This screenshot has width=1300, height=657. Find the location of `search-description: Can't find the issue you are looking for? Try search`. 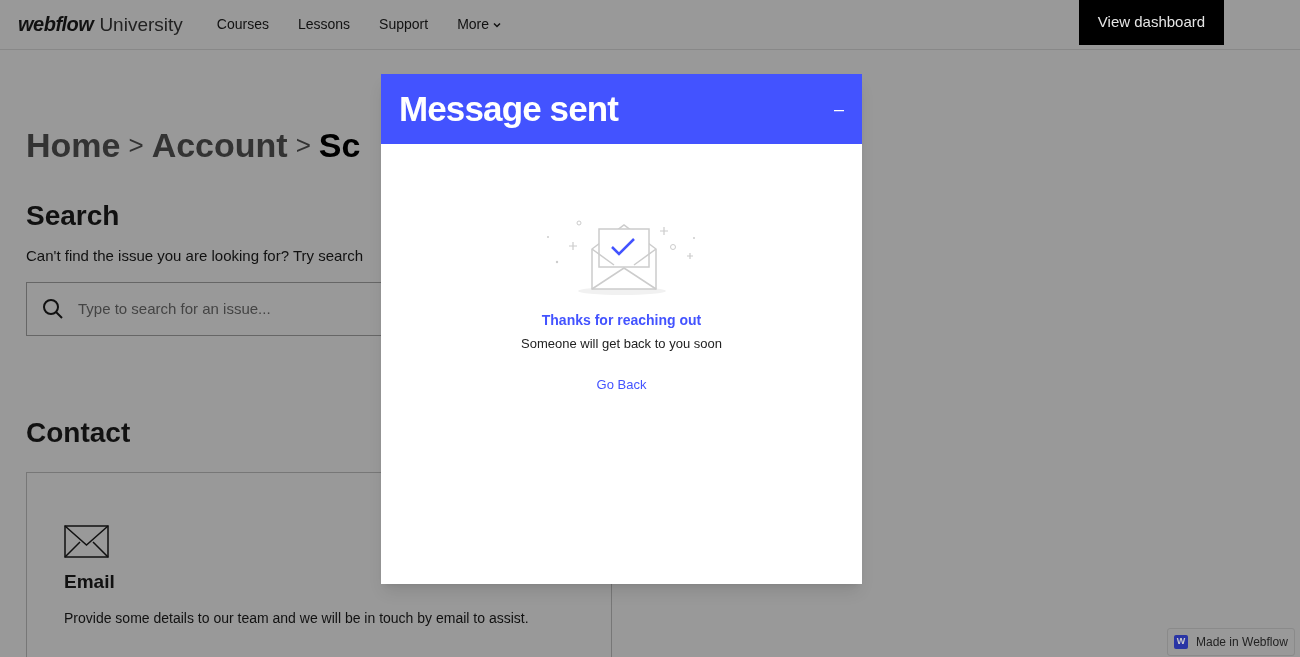

search-description: Can't find the issue you are looking for? Try search is located at coordinates (195, 256).